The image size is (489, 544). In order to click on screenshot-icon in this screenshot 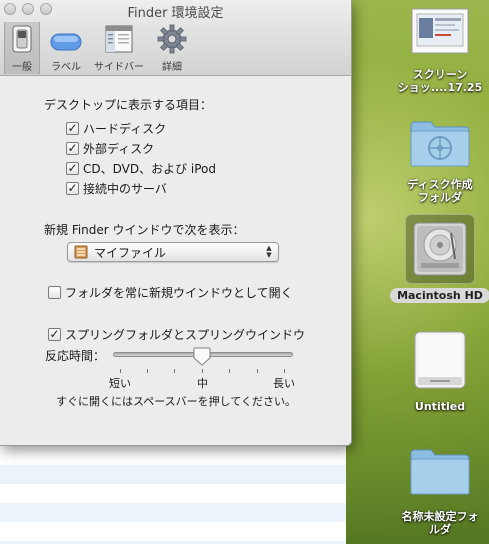, I will do `click(440, 31)`.